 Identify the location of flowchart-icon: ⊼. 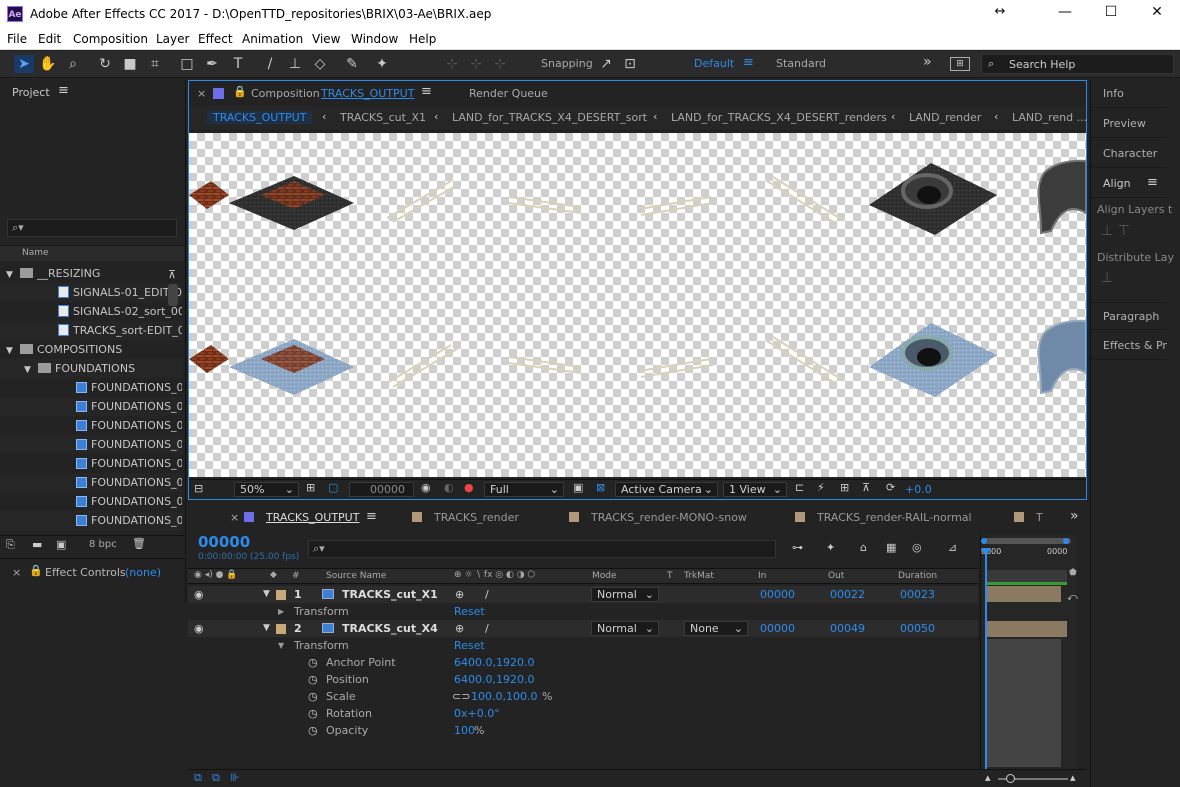
(172, 274).